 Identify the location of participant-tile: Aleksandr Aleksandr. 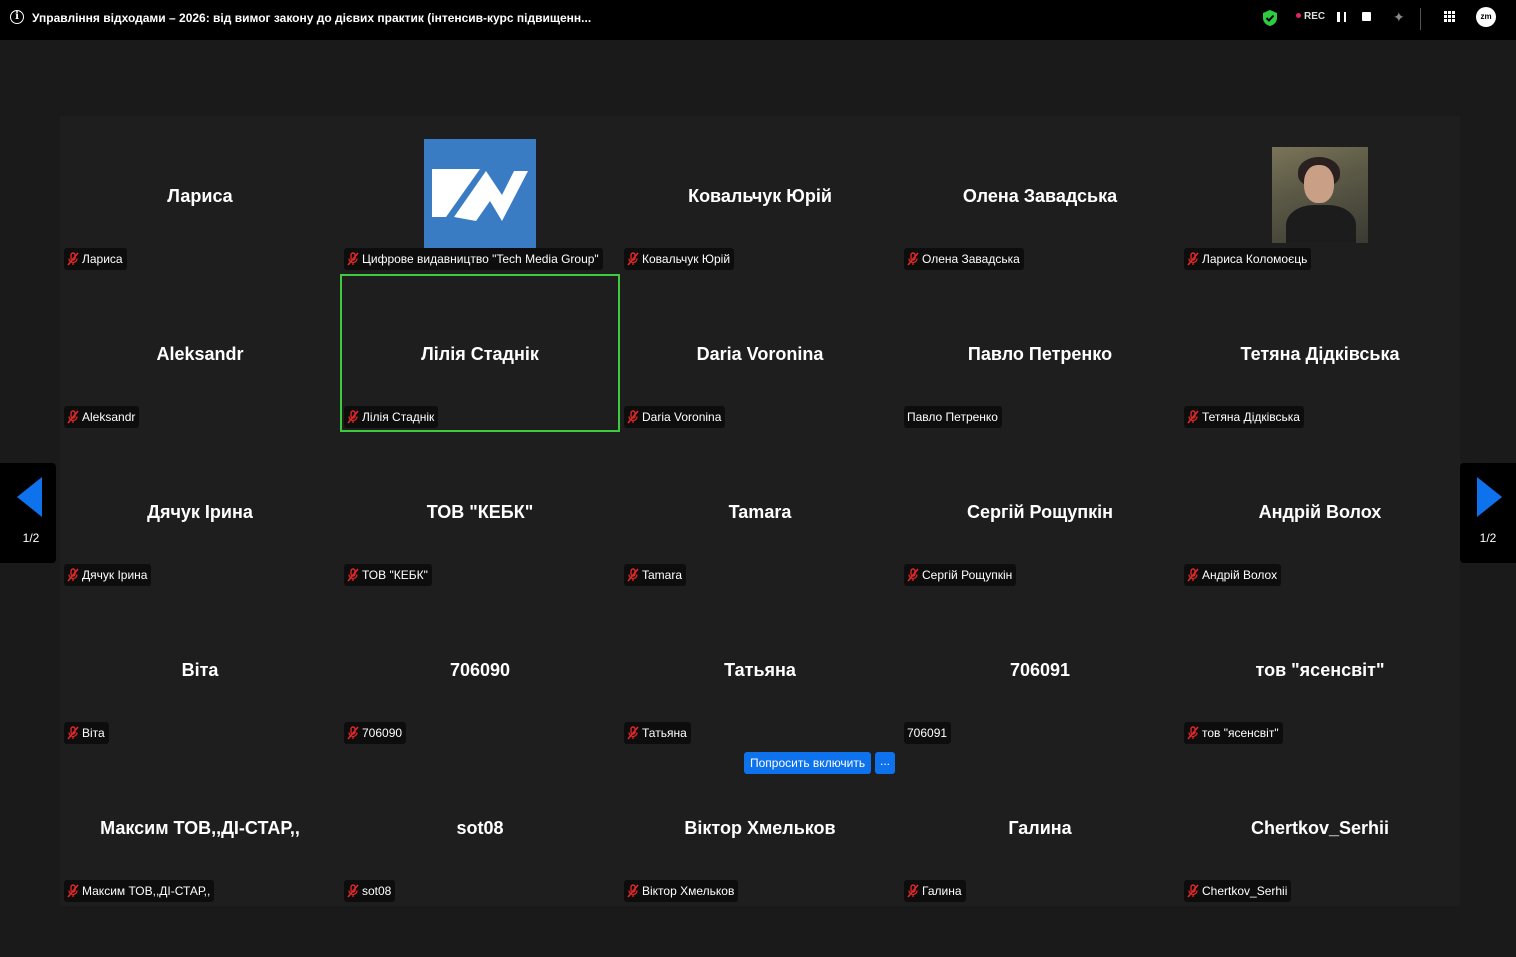
(200, 353).